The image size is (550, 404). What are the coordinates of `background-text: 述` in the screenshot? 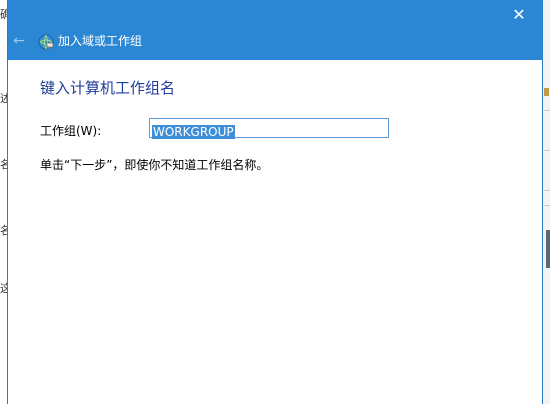 It's located at (4, 98).